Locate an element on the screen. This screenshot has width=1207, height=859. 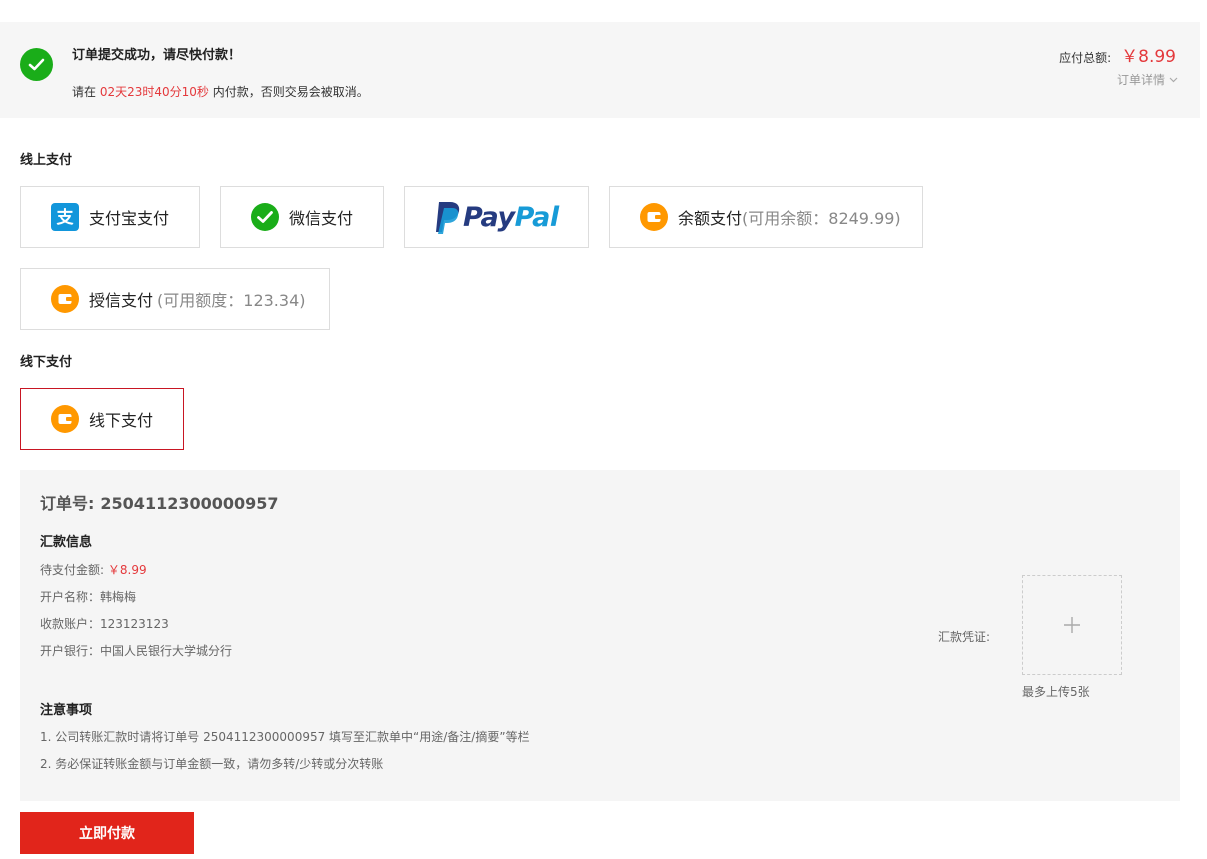
amount-due-value: ￥8.99 is located at coordinates (127, 570).